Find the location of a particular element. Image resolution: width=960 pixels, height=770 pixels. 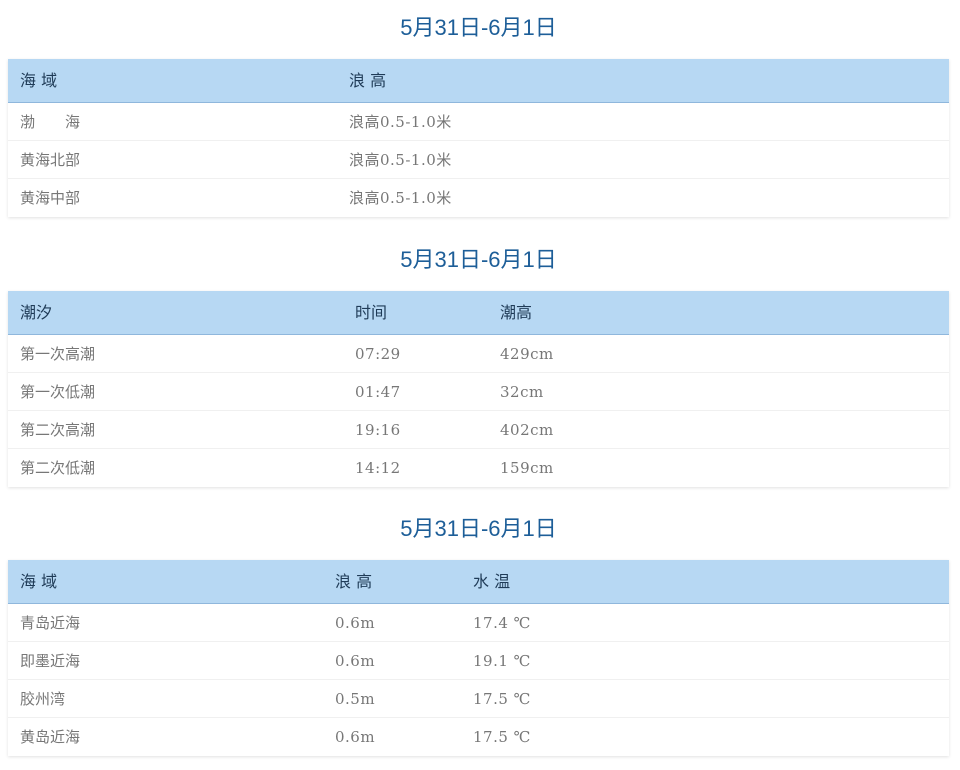

table-header: 海 域 浪 高 is located at coordinates (478, 81).